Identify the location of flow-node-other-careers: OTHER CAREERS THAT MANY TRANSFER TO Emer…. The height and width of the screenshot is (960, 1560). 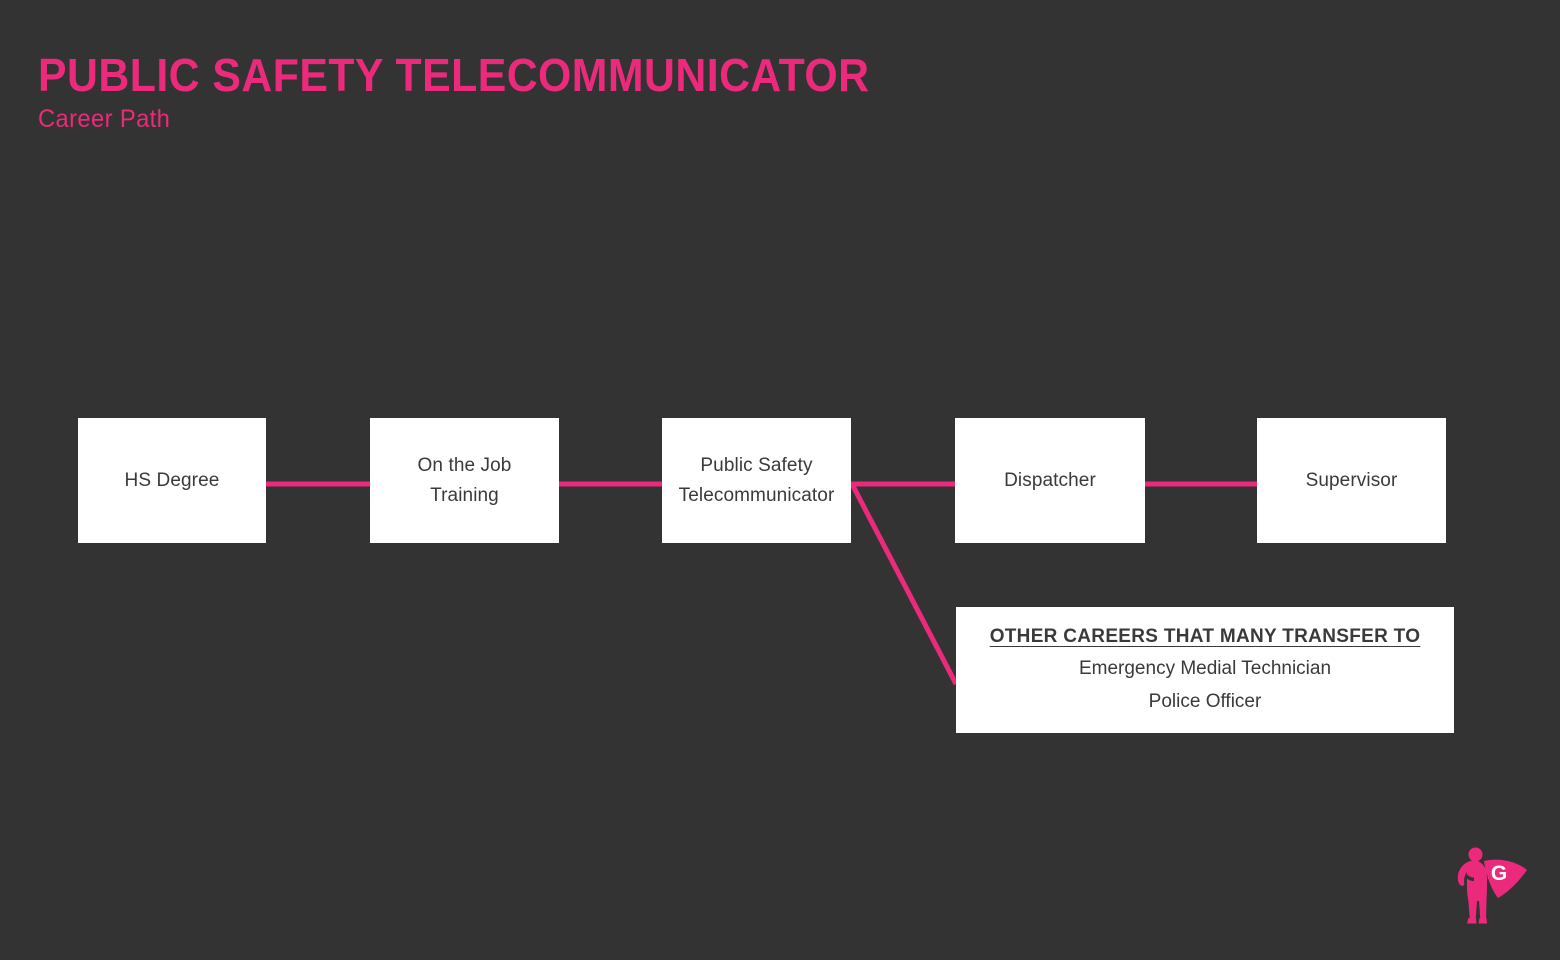
(1205, 670).